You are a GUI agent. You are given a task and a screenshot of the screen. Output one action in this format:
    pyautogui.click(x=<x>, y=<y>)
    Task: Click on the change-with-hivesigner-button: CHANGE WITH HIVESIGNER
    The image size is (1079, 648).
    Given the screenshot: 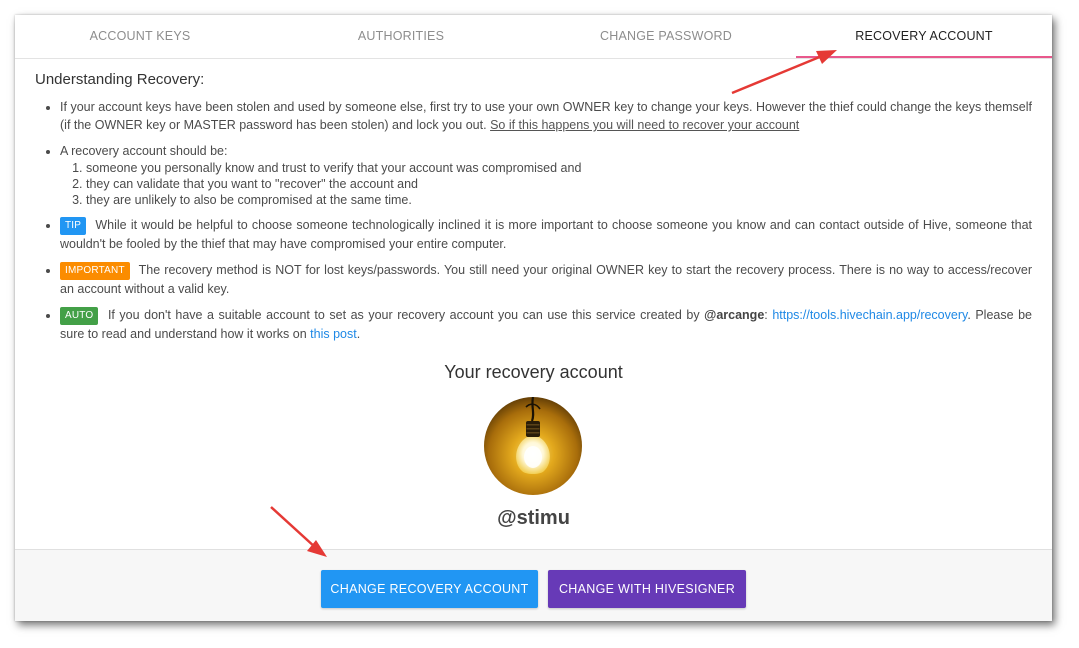 What is the action you would take?
    pyautogui.click(x=647, y=589)
    